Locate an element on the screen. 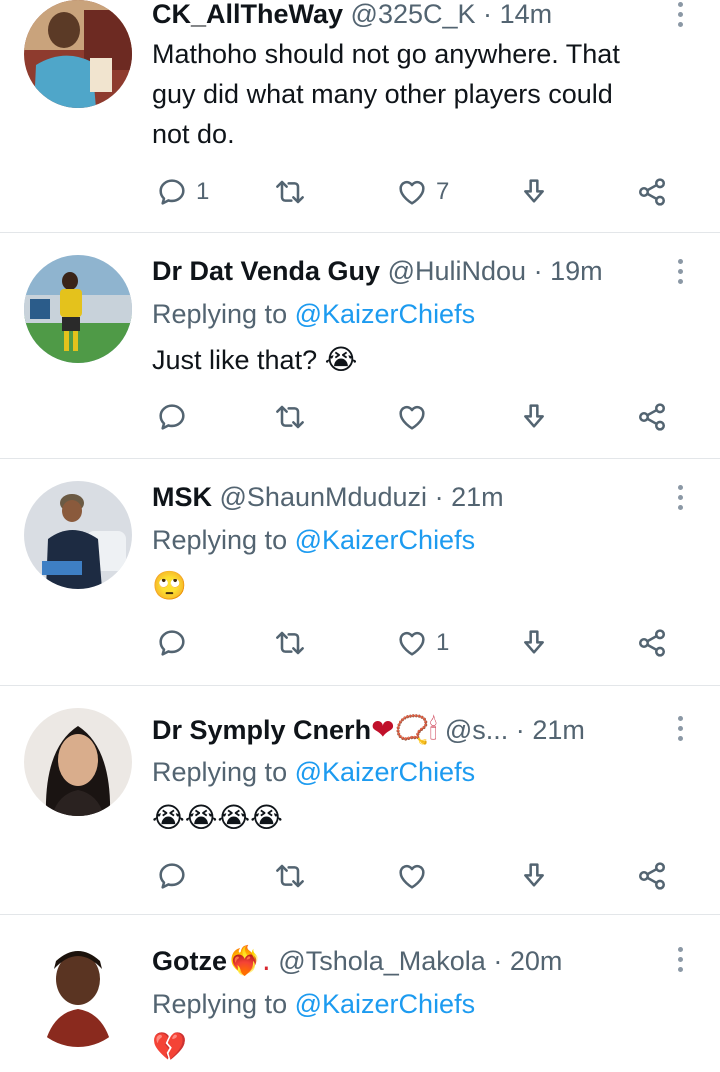  timestamp: 20m is located at coordinates (536, 961).